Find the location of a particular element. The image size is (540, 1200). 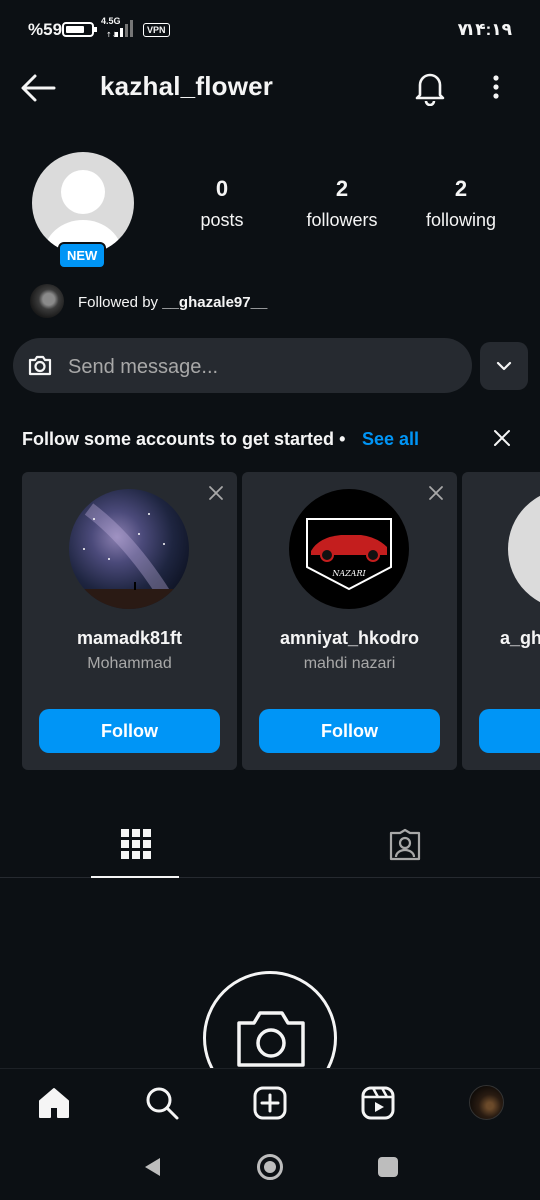

more-options-icon is located at coordinates (496, 88).